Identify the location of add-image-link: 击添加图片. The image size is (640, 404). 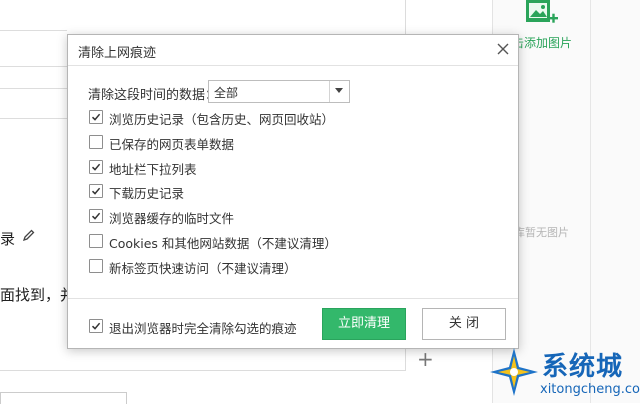
(542, 42).